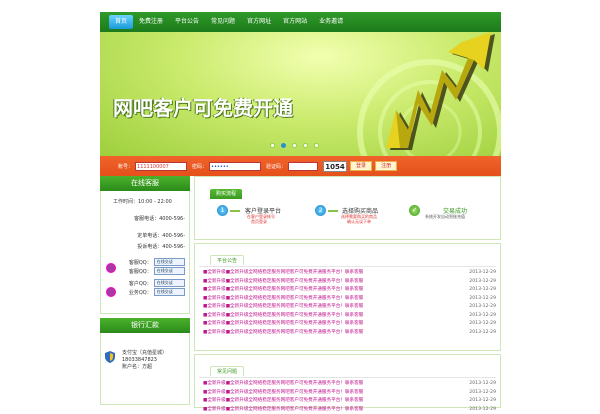  Describe the element at coordinates (145, 218) in the screenshot. I see `phone-line: 客服电话：4000-596-` at that location.